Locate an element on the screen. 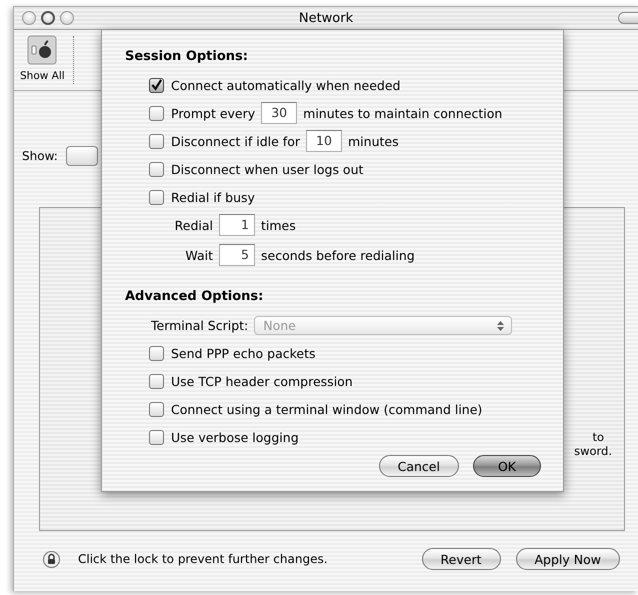 This screenshot has height=595, width=638. field-unit-label: times is located at coordinates (278, 225).